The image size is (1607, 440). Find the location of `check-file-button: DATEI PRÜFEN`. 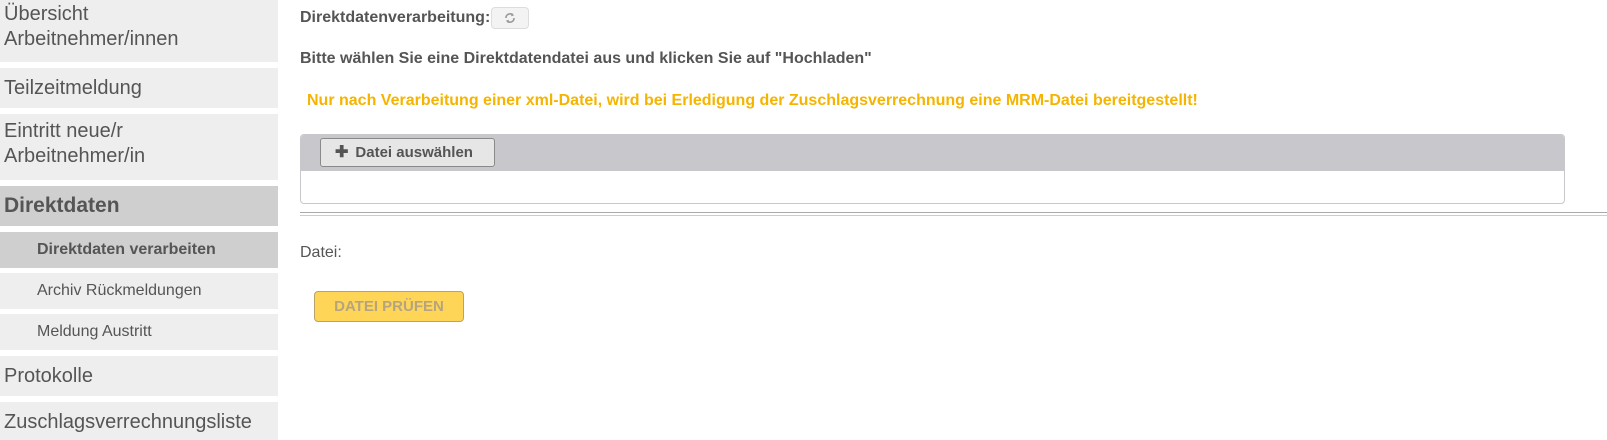

check-file-button: DATEI PRÜFEN is located at coordinates (389, 306).